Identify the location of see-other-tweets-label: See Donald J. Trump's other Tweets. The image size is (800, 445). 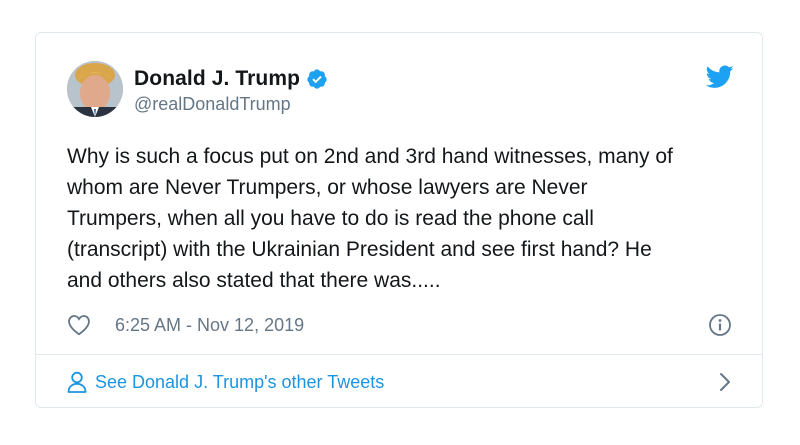
(239, 382).